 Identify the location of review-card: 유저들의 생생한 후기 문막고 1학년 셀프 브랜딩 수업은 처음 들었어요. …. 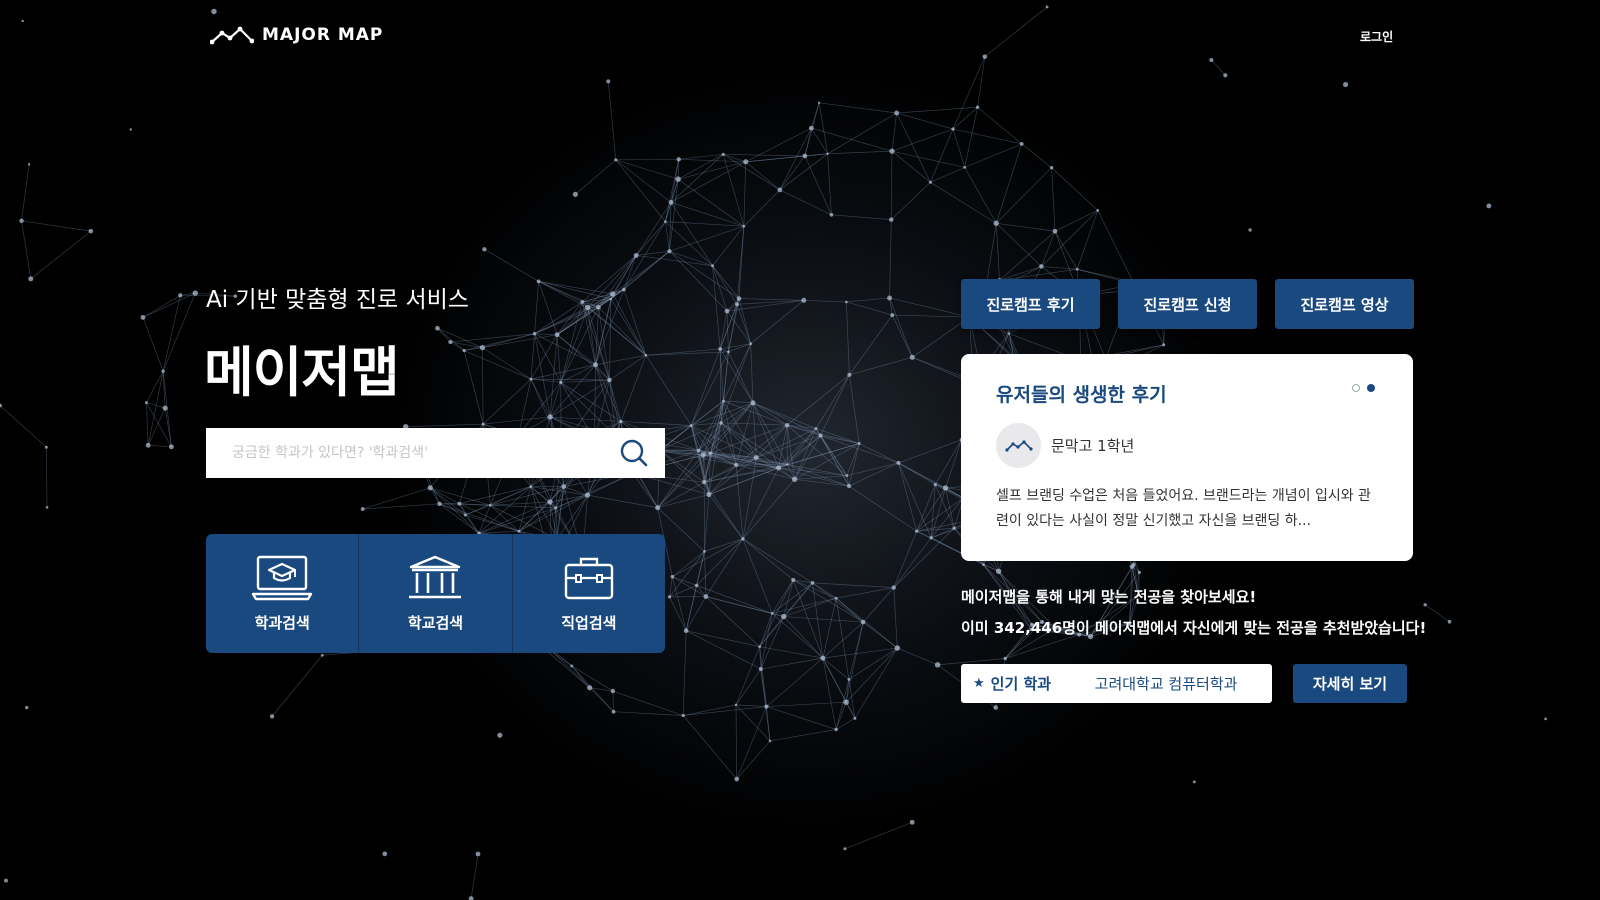
(1187, 457).